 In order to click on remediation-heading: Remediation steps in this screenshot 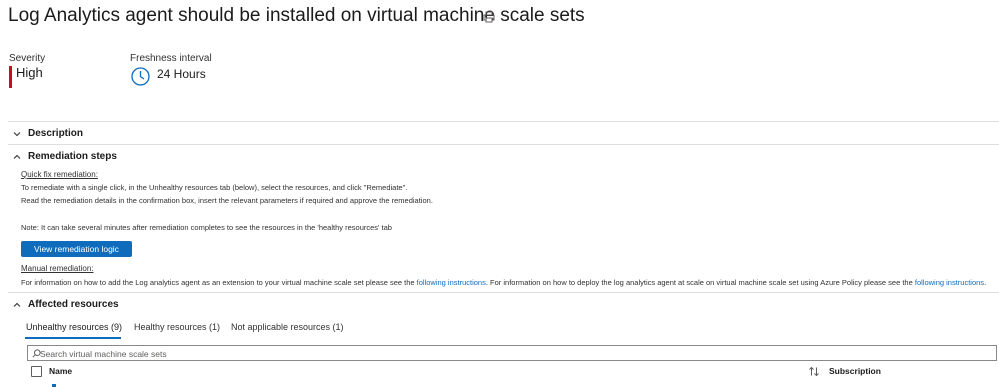, I will do `click(72, 156)`.